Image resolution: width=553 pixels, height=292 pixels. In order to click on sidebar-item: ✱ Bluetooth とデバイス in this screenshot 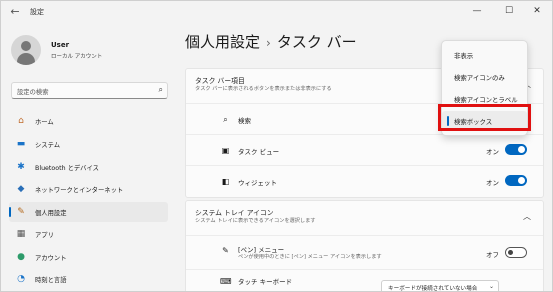, I will do `click(88, 167)`.